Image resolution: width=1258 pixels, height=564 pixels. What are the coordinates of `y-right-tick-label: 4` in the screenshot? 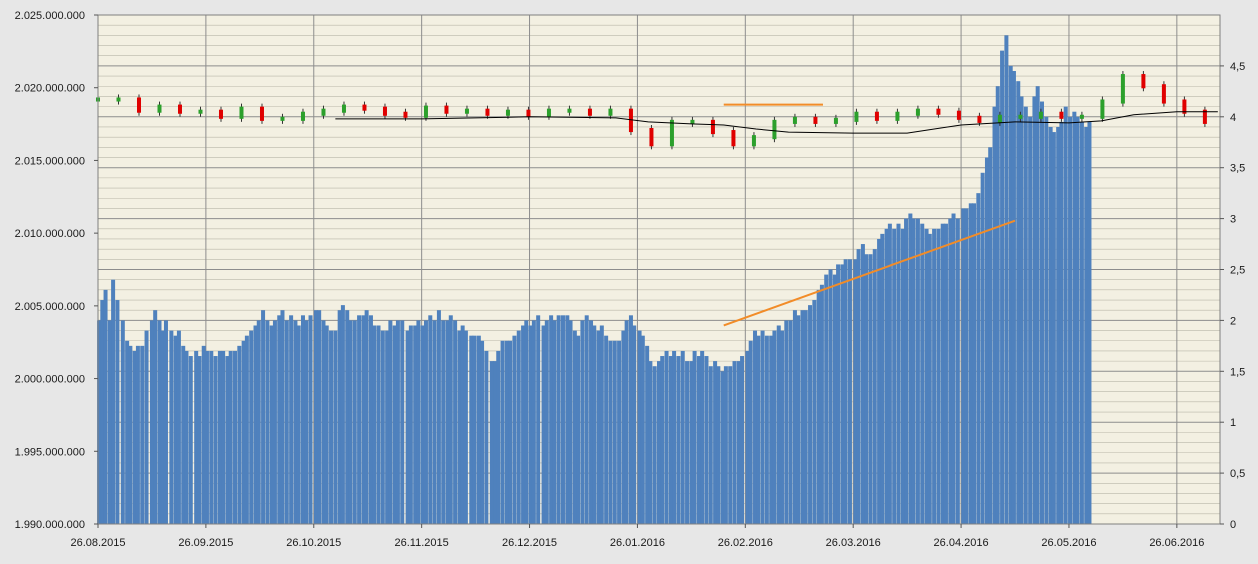 It's located at (1233, 118).